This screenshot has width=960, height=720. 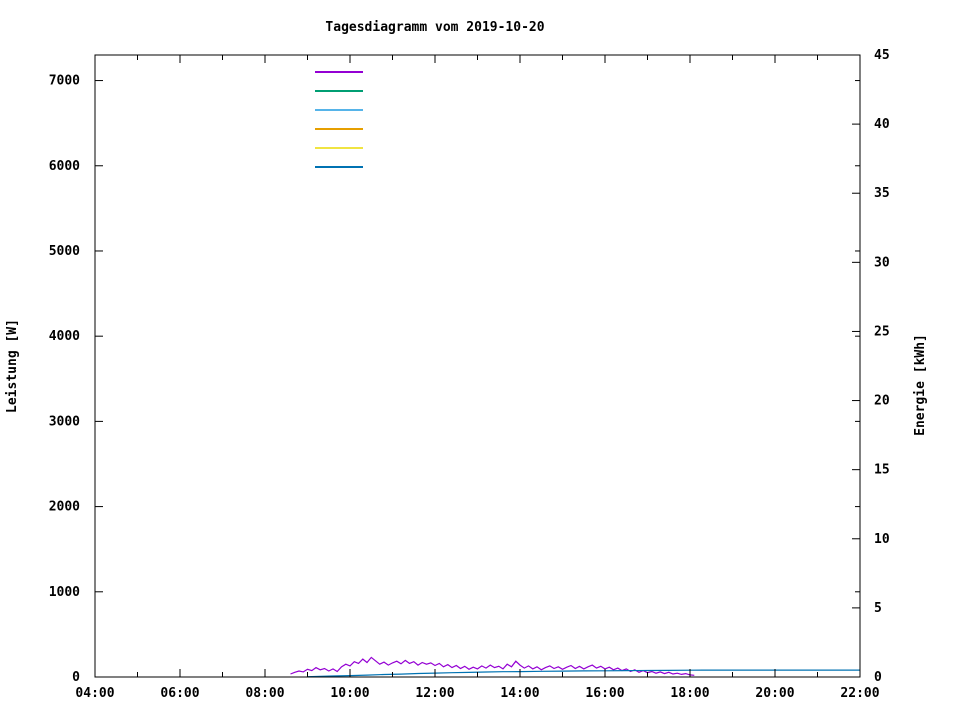 What do you see at coordinates (878, 677) in the screenshot?
I see `y2-tick-label: 0` at bounding box center [878, 677].